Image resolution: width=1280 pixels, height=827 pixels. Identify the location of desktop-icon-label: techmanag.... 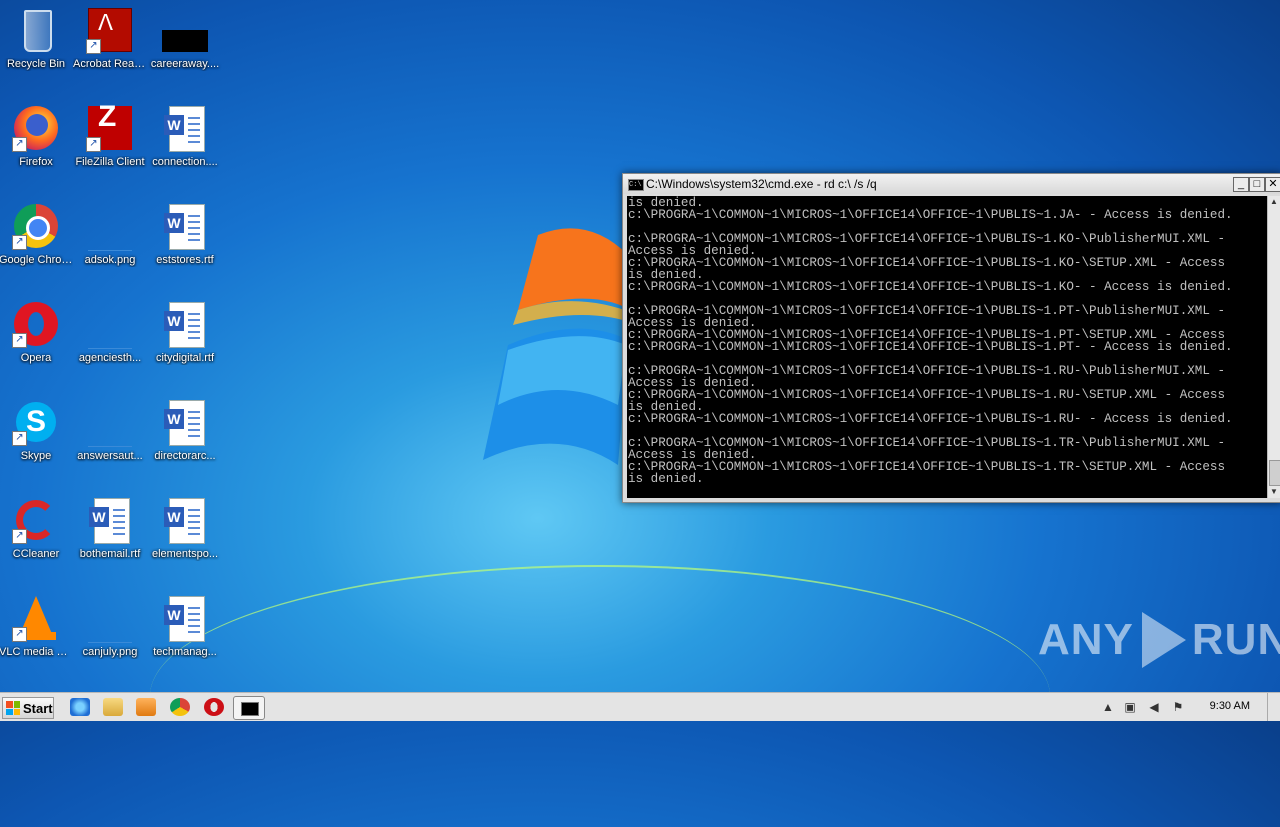
(185, 652).